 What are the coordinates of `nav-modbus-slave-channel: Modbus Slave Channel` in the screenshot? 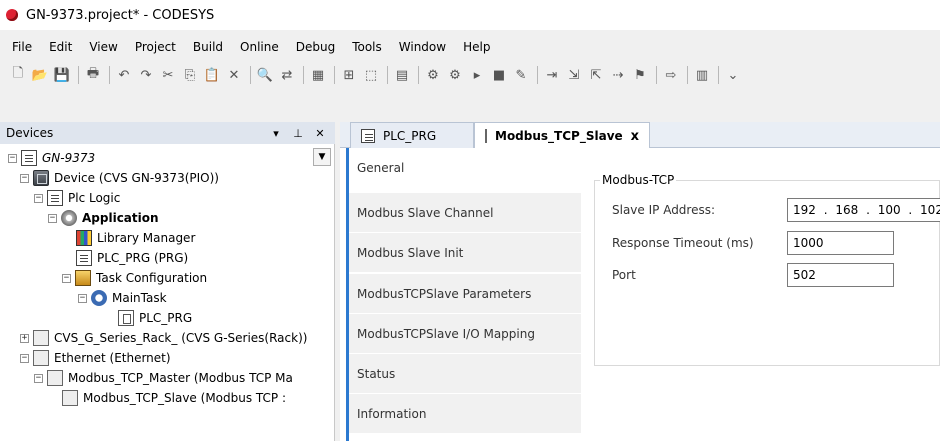 It's located at (465, 213).